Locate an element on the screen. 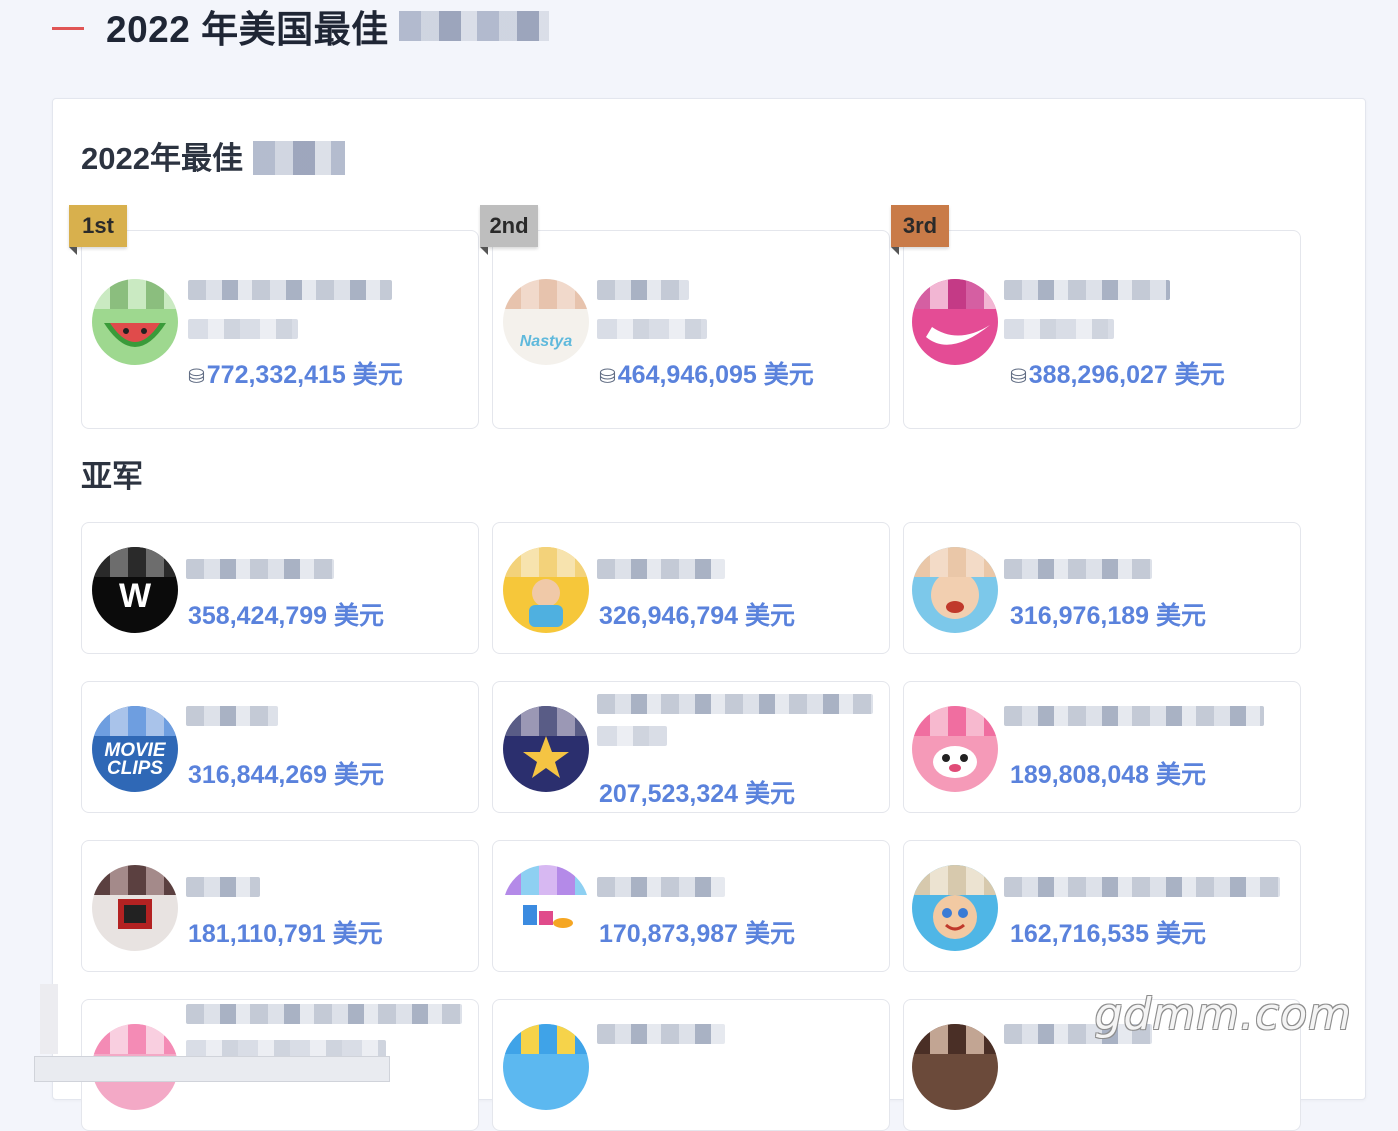  channel-avatar: W is located at coordinates (135, 590).